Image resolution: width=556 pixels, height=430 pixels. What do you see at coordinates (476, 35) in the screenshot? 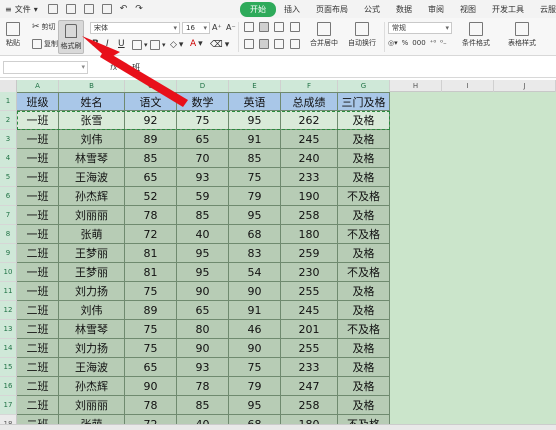
I see `conditional-format-button: 条件格式` at bounding box center [476, 35].